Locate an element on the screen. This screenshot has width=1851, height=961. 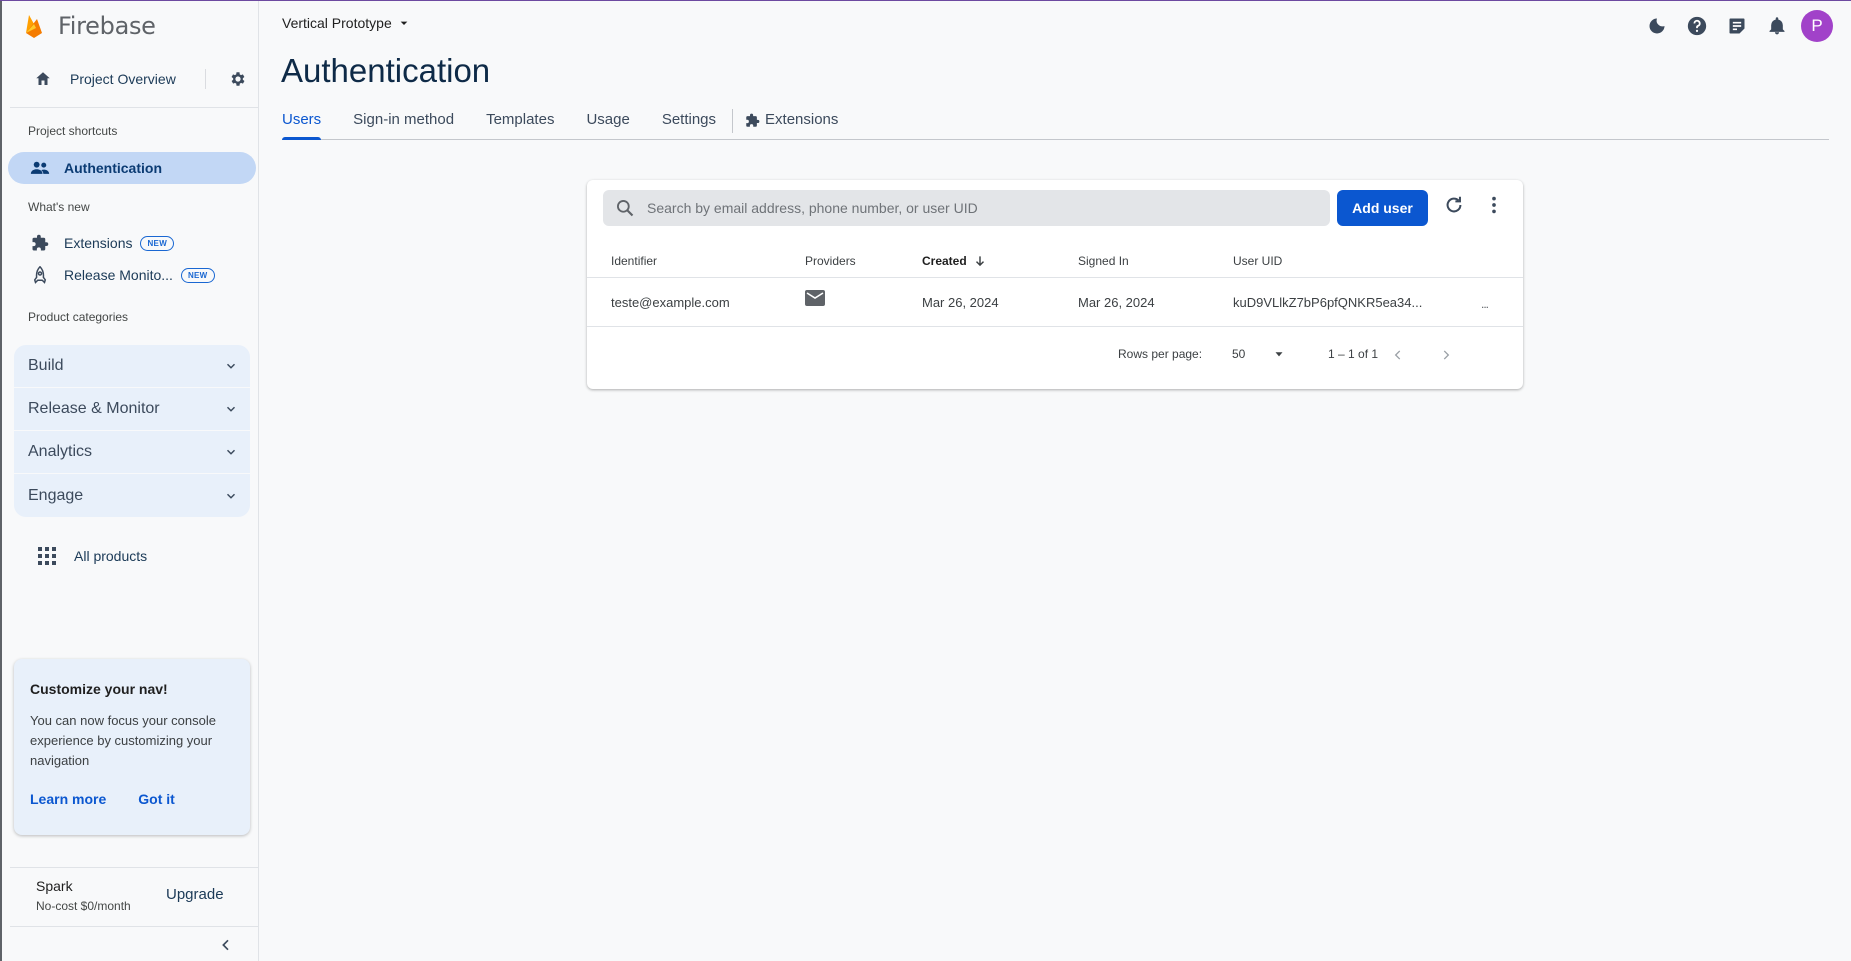
got-it-button: Got it is located at coordinates (156, 799).